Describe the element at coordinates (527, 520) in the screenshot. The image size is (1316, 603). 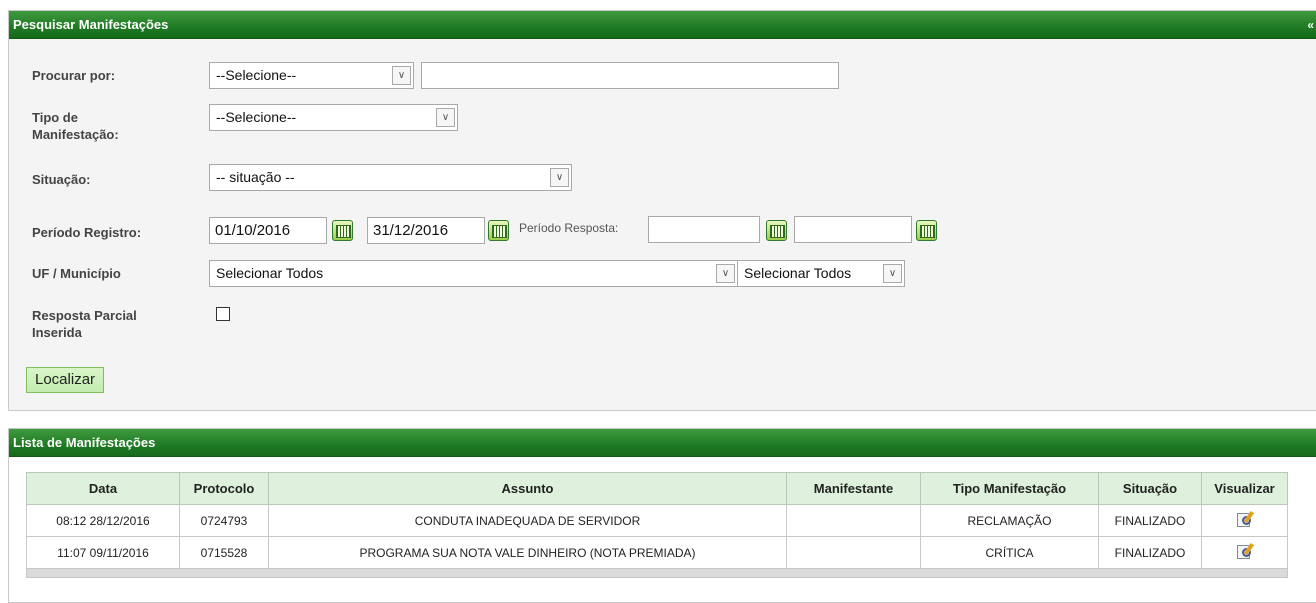
I see `cell-assunto: CONDUTA INADEQUADA DE SERVIDOR` at that location.